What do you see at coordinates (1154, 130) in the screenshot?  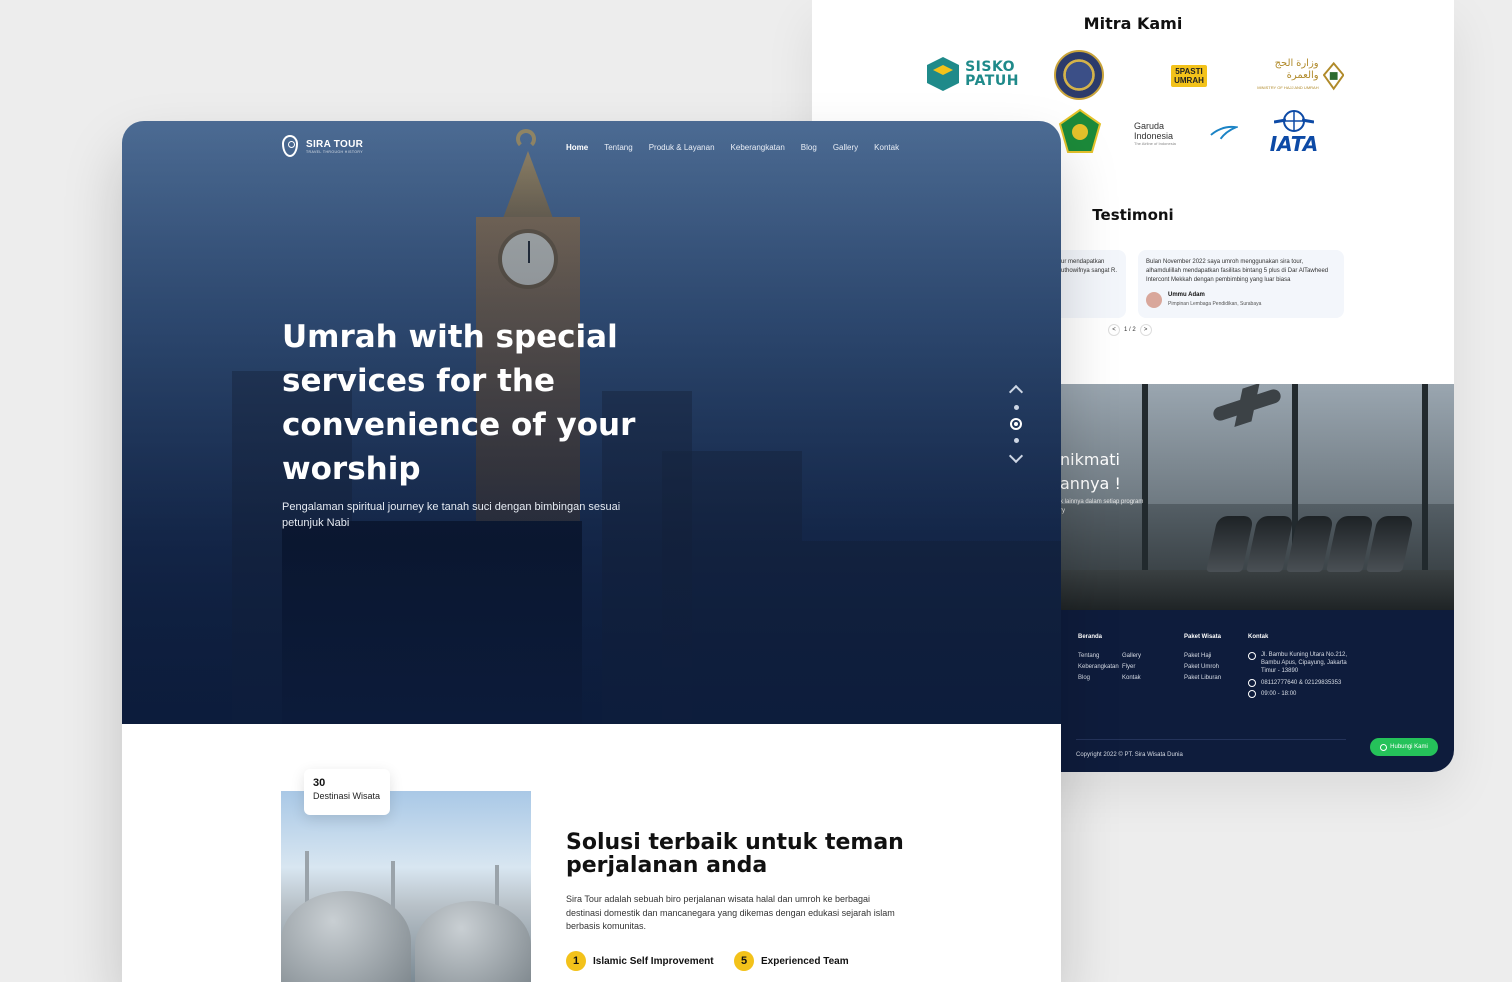 I see `garuda-name: Garuda Indonesia` at bounding box center [1154, 130].